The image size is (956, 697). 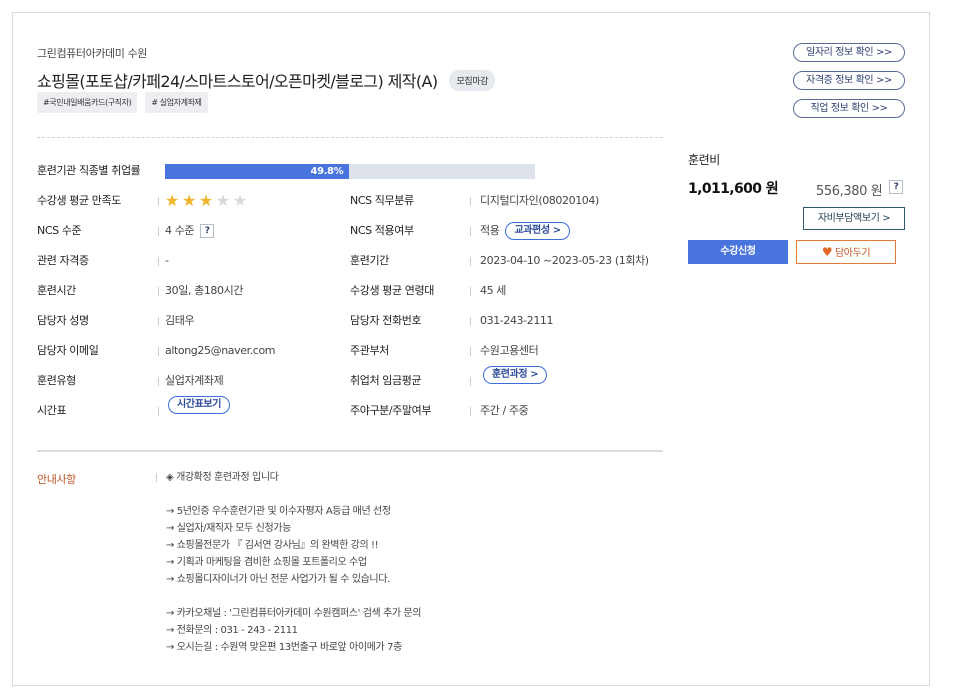 What do you see at coordinates (852, 253) in the screenshot?
I see `wishlist-label: 담아두기` at bounding box center [852, 253].